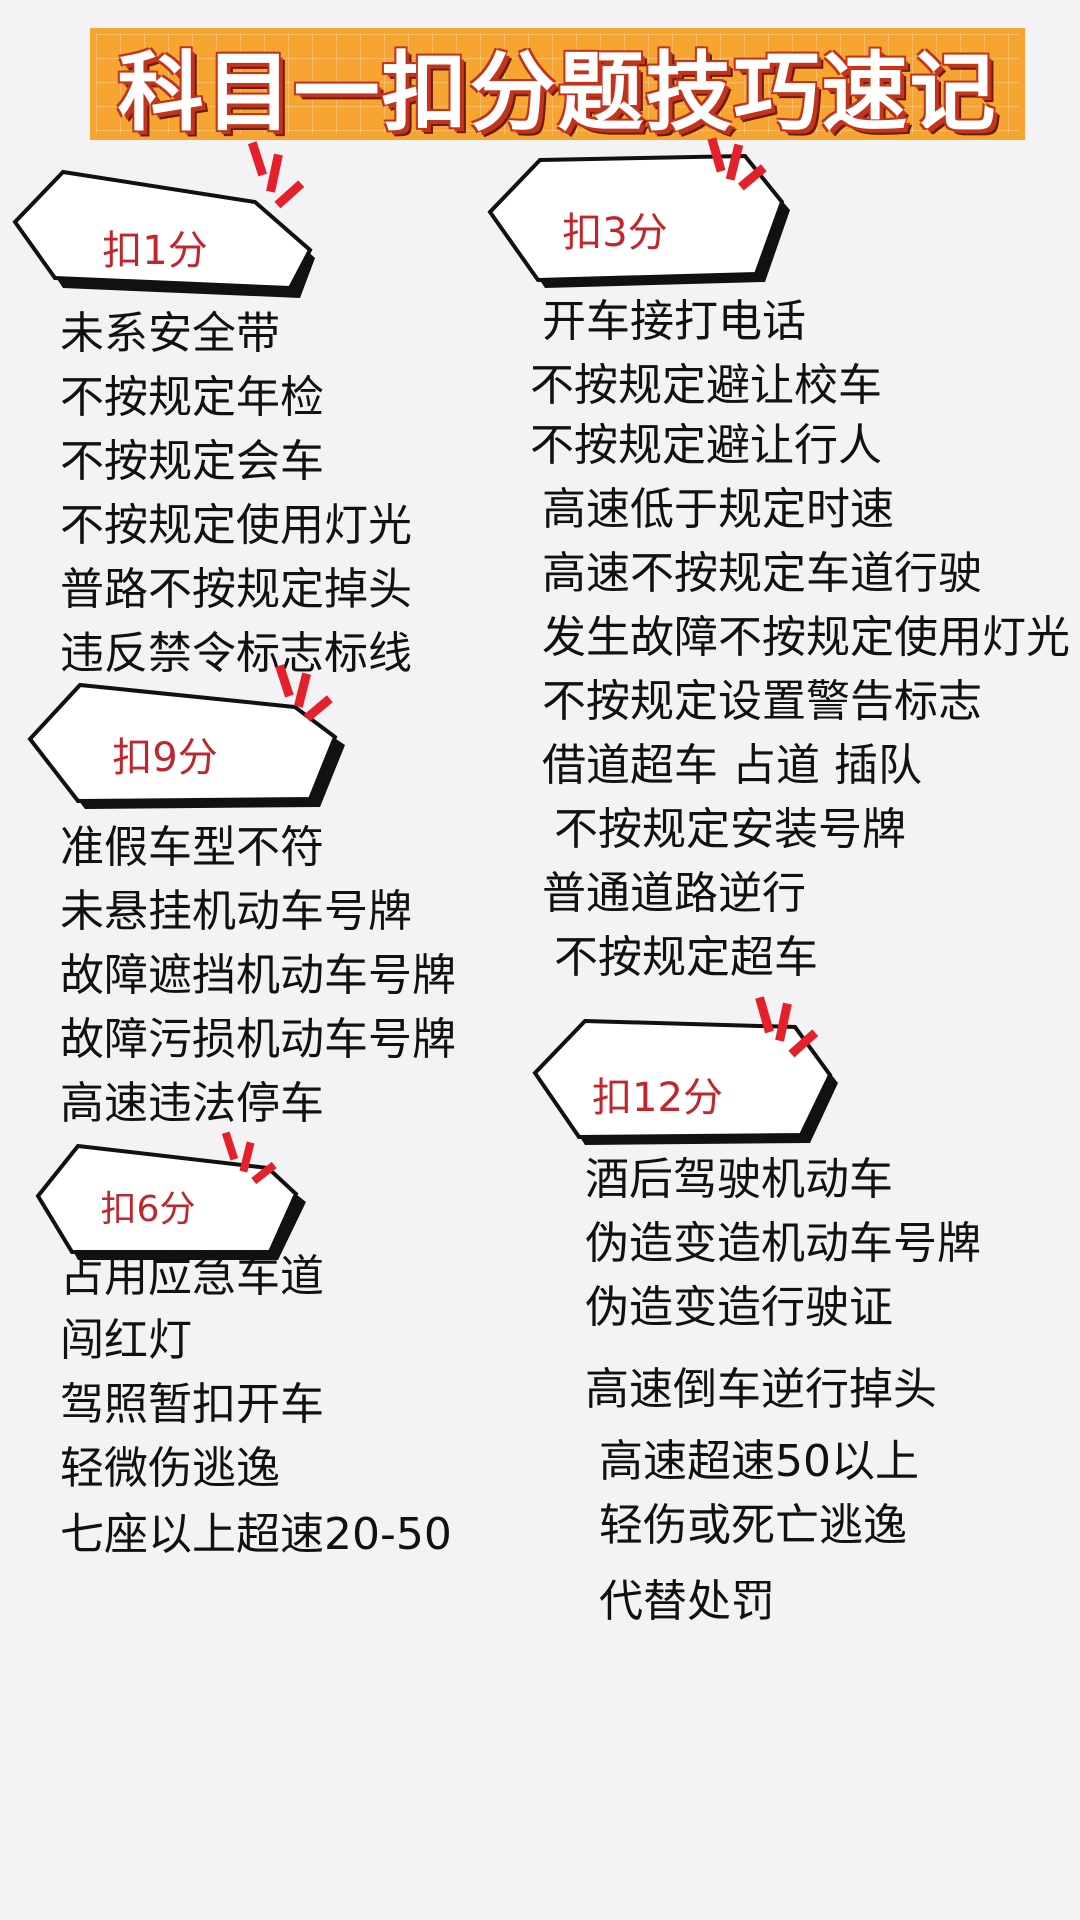 Image resolution: width=1080 pixels, height=1920 pixels. What do you see at coordinates (759, 1461) in the screenshot?
I see `list-item: 高速超速50以上` at bounding box center [759, 1461].